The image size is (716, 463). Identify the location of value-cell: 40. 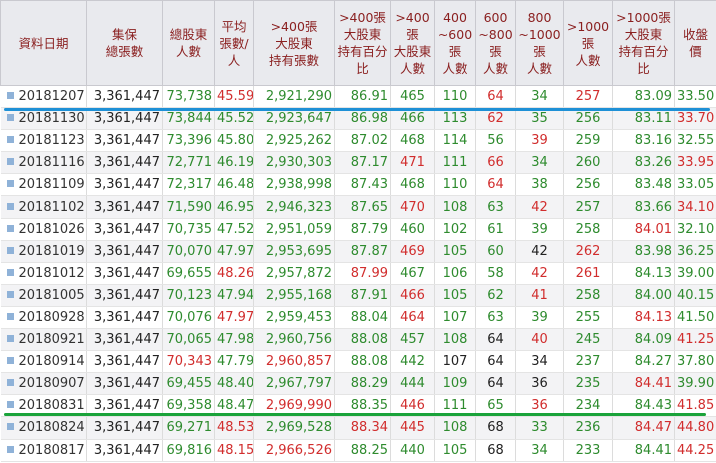
(539, 340).